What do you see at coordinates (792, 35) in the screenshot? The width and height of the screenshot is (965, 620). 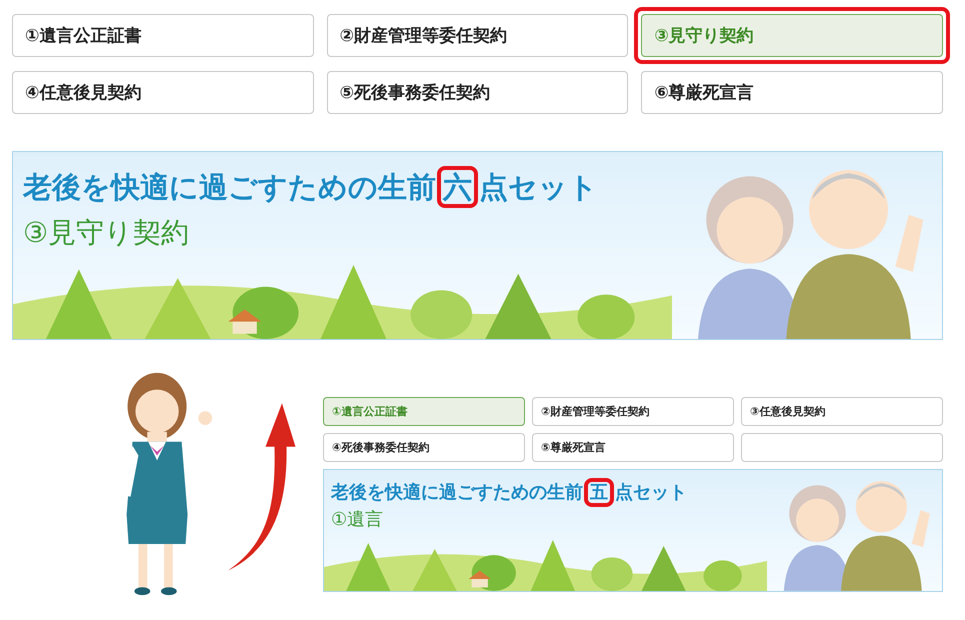 I see `tab: ③見守り契約` at bounding box center [792, 35].